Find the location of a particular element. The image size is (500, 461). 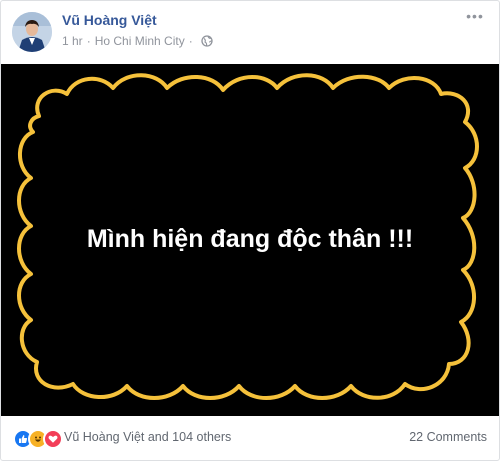

author-avatar is located at coordinates (32, 32).